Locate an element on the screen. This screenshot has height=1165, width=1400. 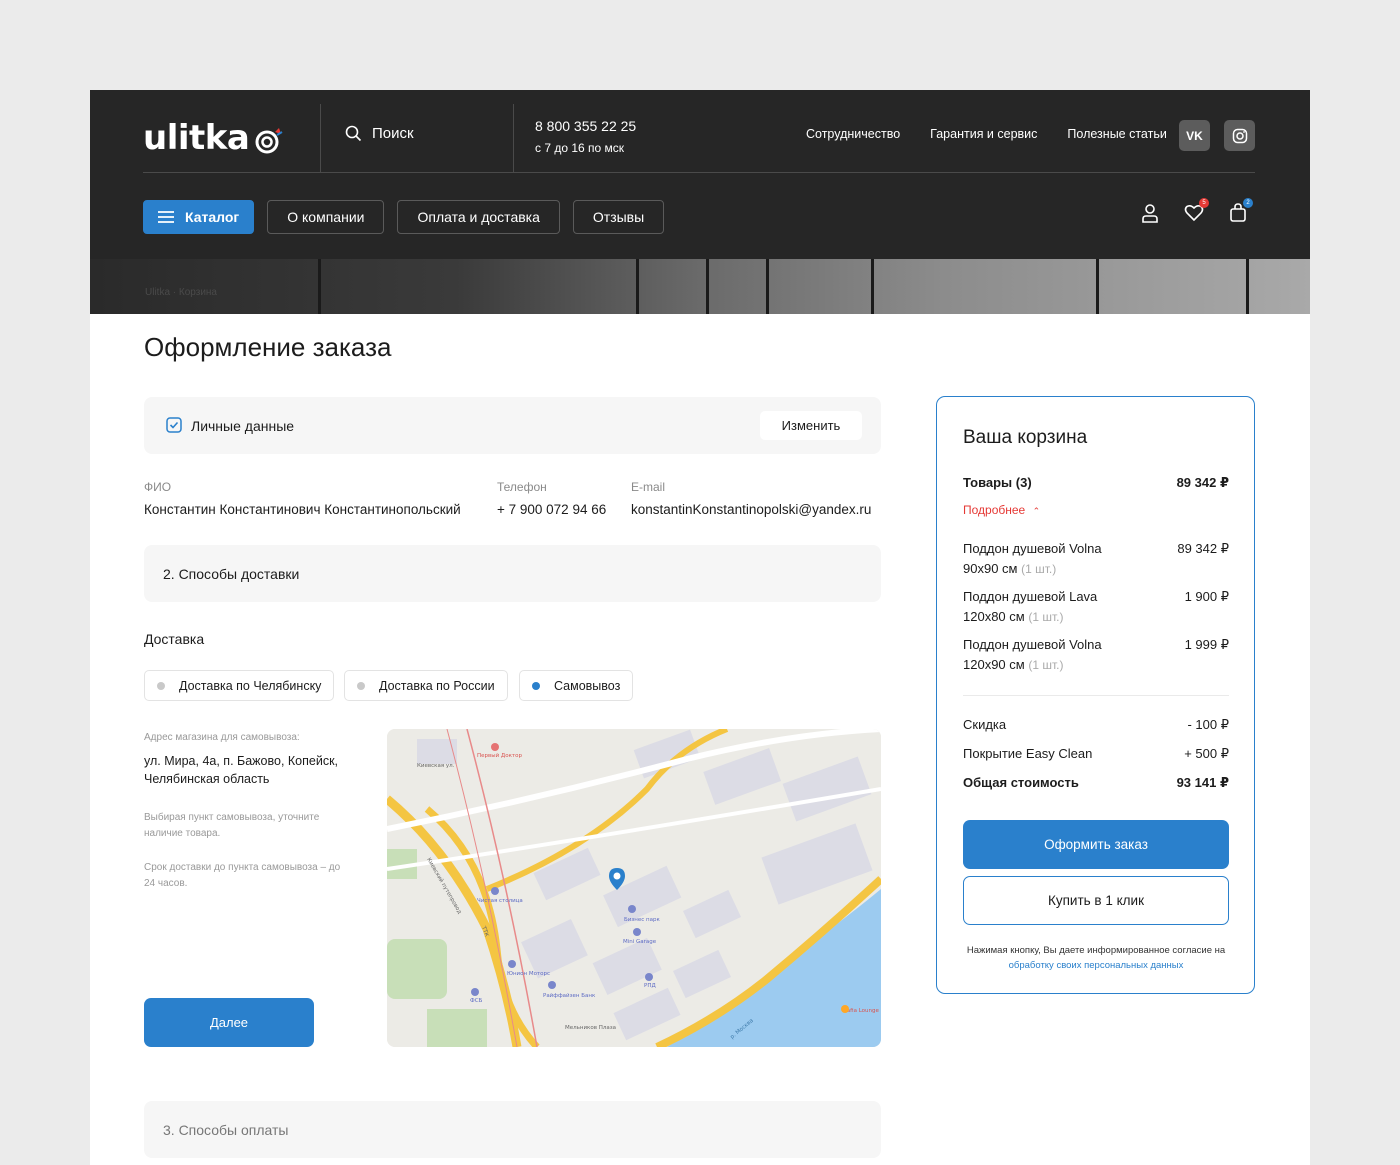
coating-row: Покрытие Easy Clean + 500 ₽ is located at coordinates (1096, 754).